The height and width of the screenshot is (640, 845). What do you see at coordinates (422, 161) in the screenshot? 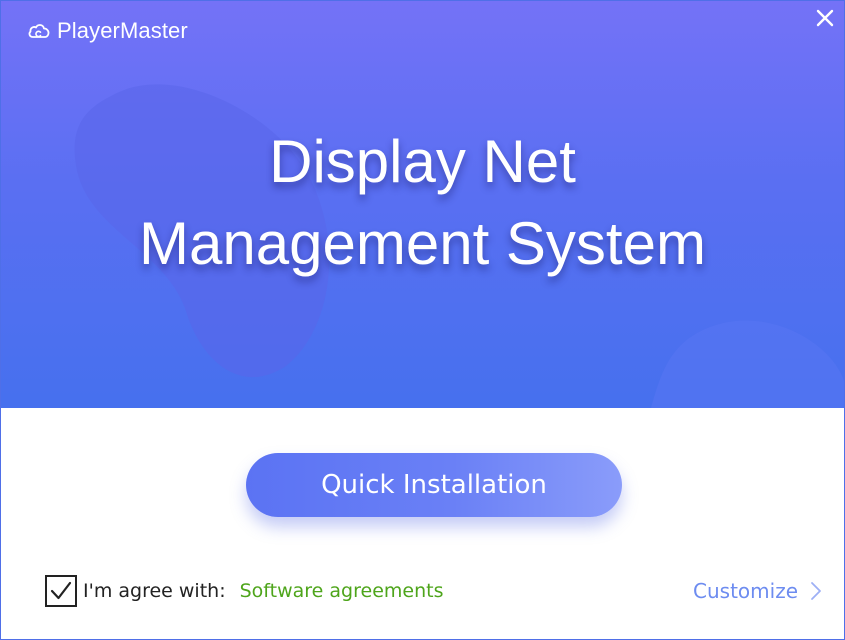
I see `hero-title-line-1: Display Net` at bounding box center [422, 161].